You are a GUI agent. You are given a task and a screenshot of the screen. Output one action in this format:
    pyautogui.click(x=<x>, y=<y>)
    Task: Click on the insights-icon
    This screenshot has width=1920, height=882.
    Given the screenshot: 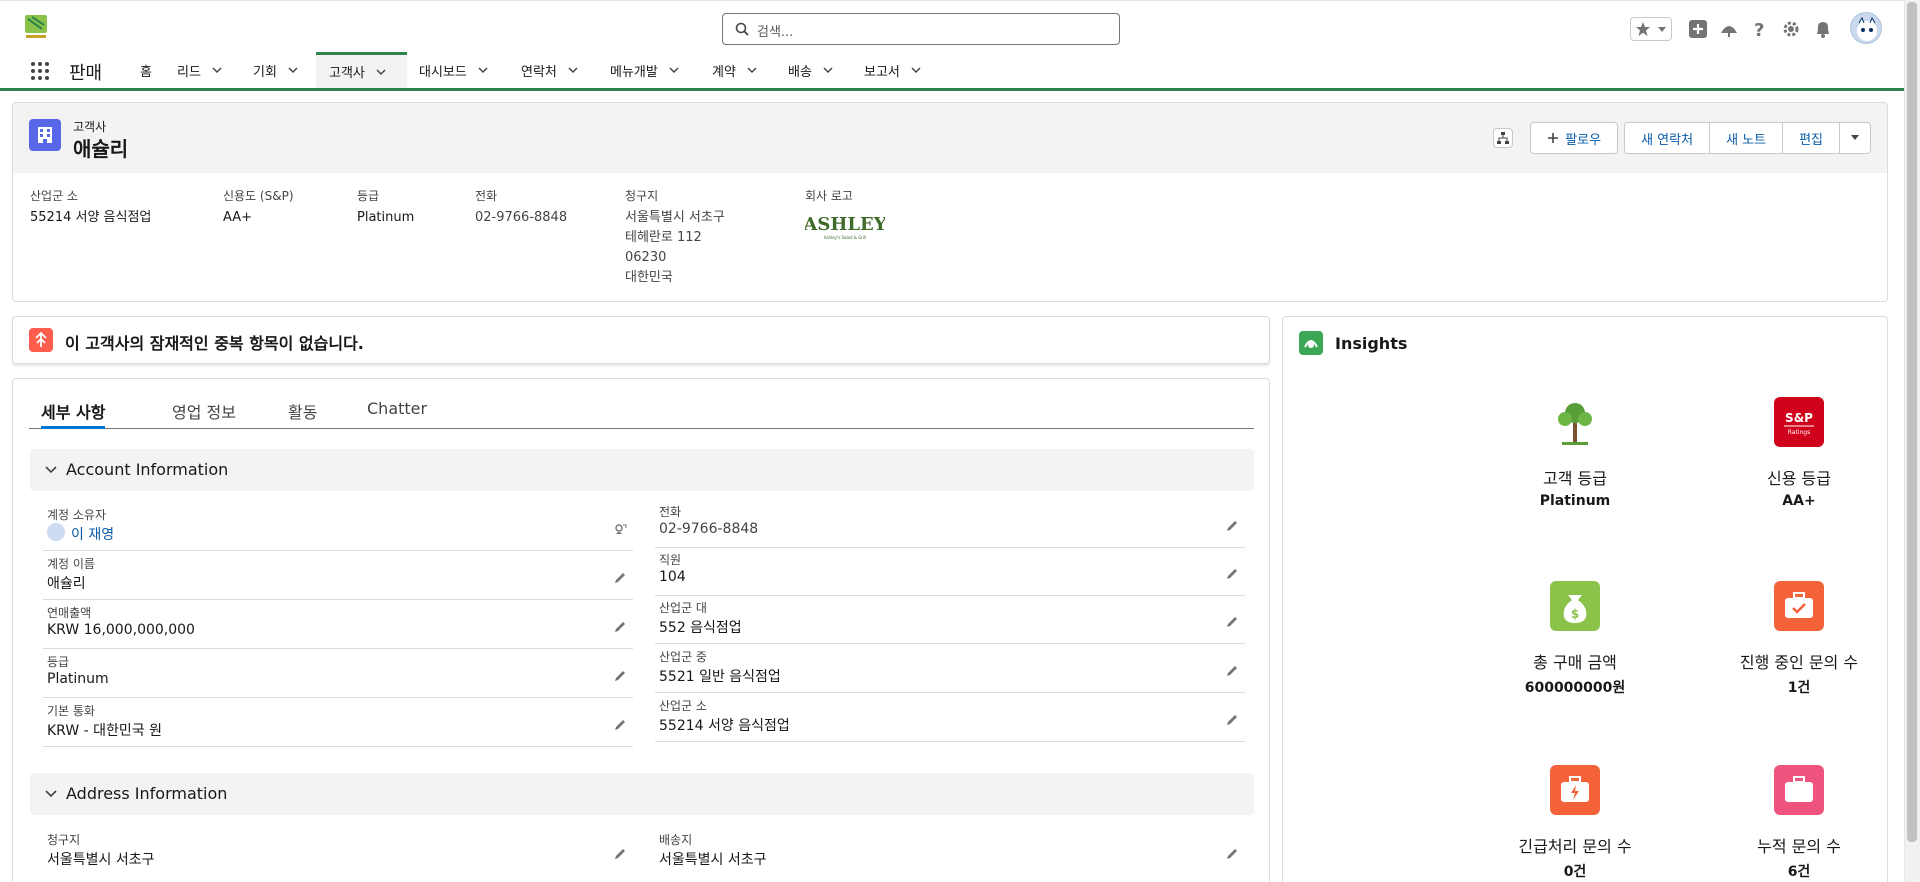 What is the action you would take?
    pyautogui.click(x=1311, y=343)
    